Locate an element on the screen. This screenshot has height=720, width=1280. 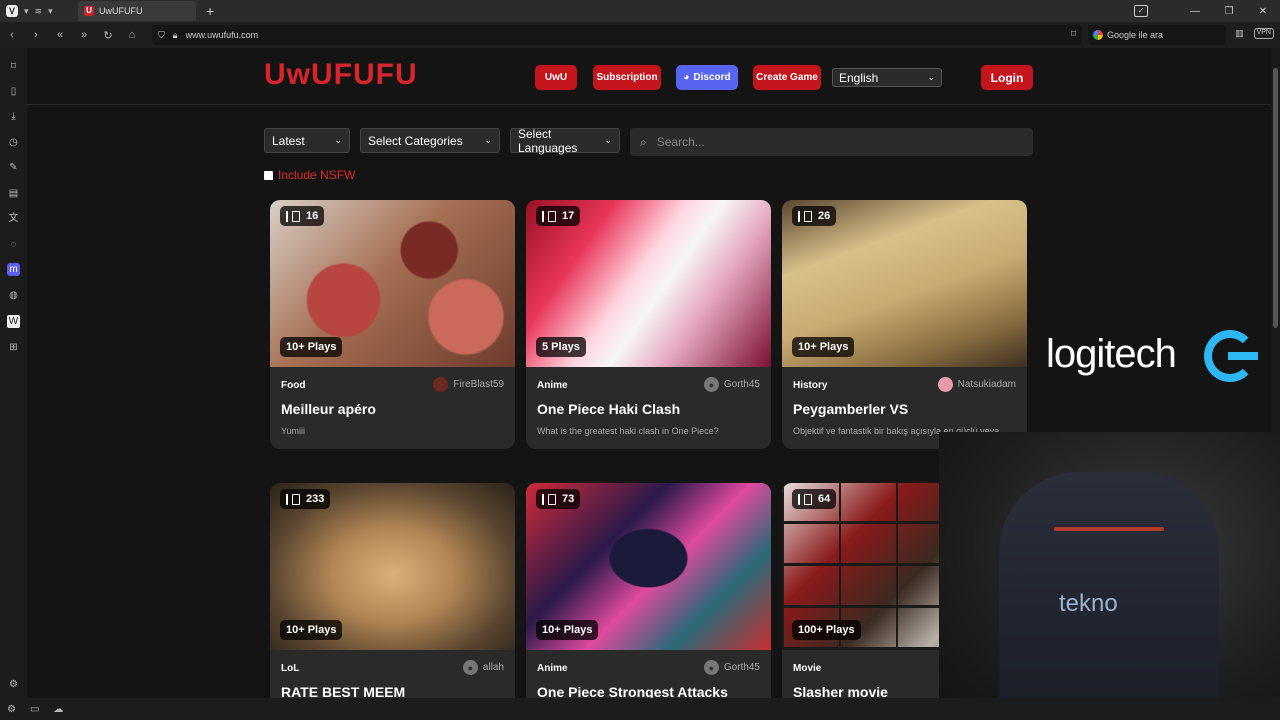
card-author: Natsukiadam is located at coordinates (976, 384).